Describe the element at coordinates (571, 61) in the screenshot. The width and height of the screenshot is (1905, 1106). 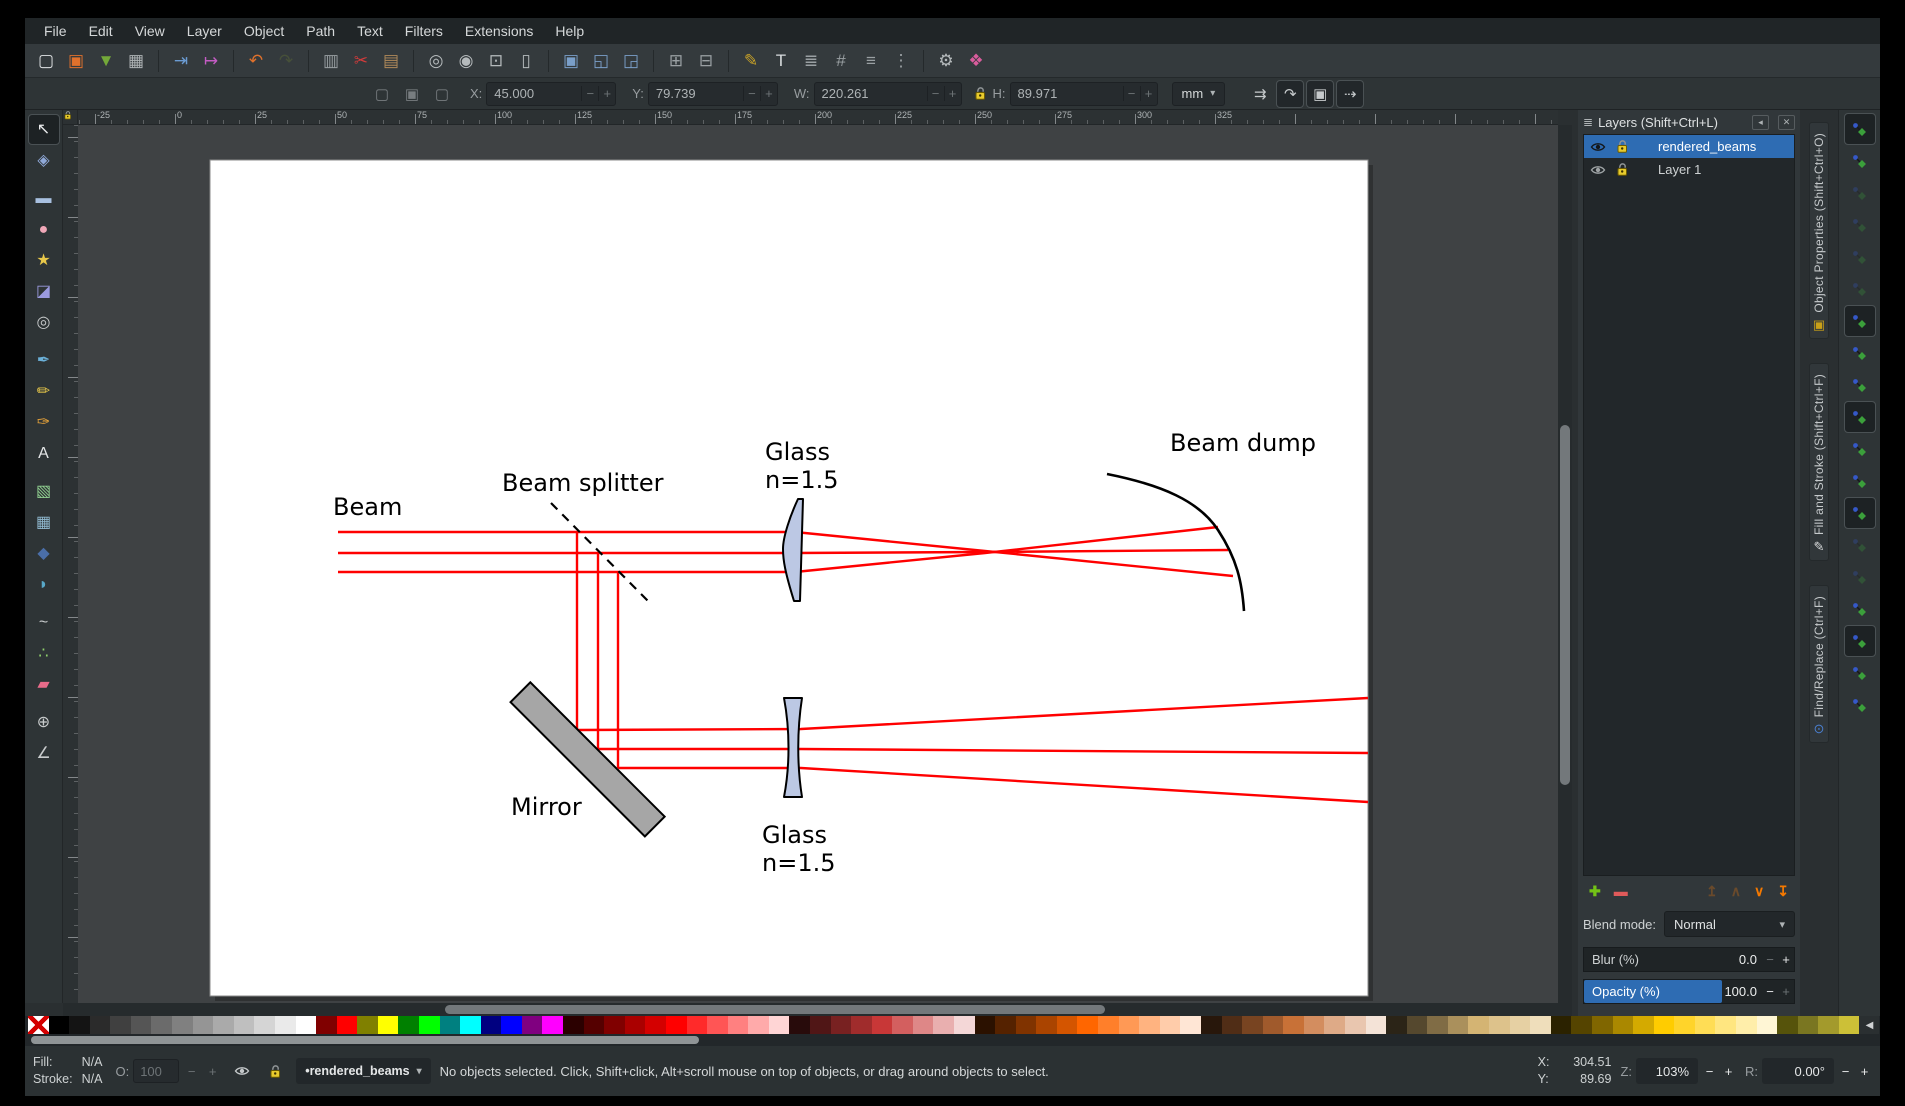
I see `duplicate-button: ▣` at that location.